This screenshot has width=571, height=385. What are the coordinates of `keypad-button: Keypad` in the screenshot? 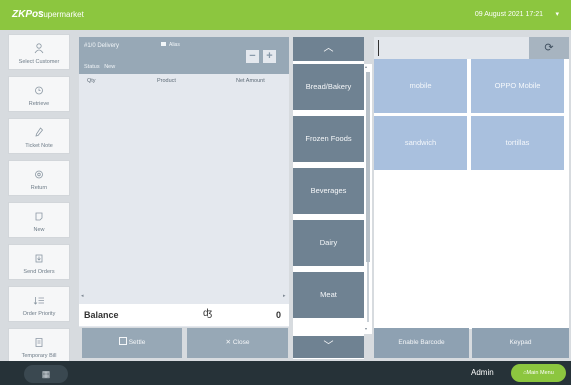 It's located at (520, 343).